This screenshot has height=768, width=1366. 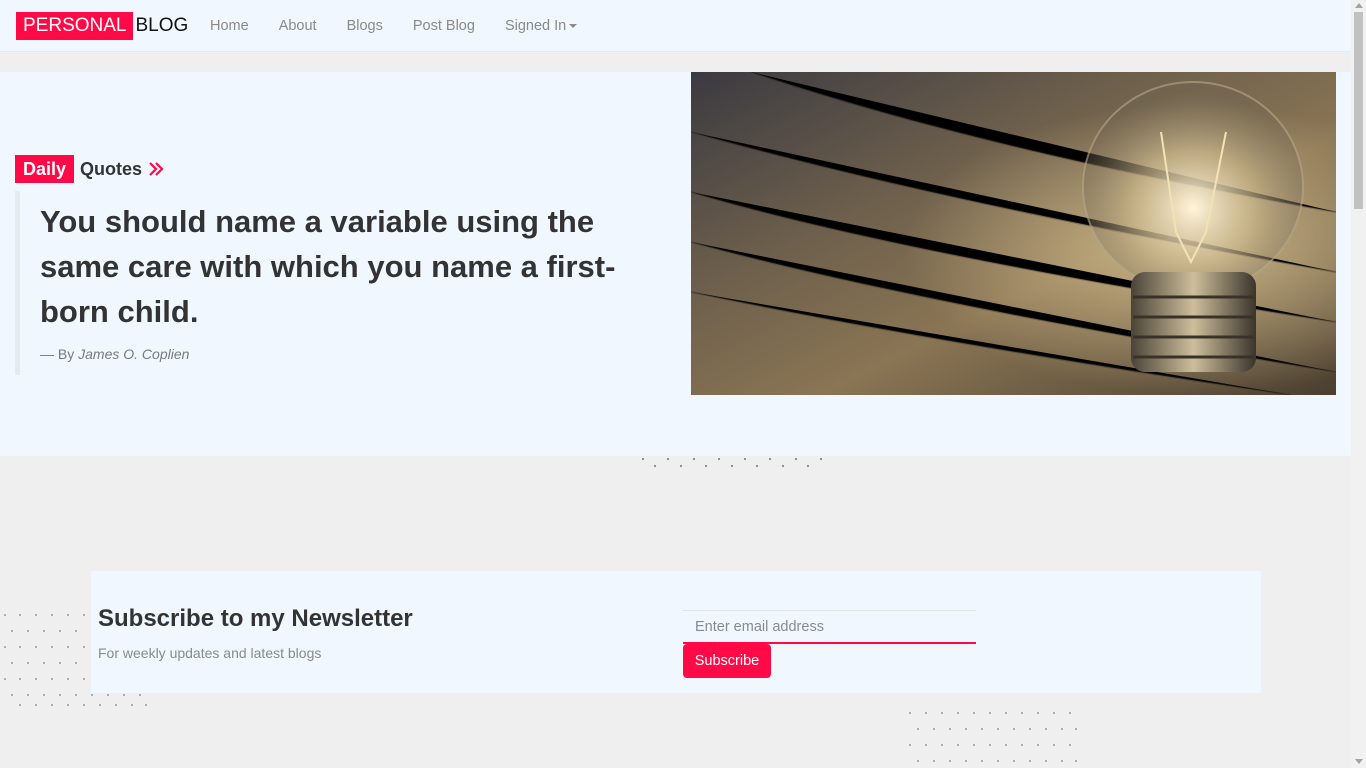 I want to click on page-scrollbar, so click(x=1358, y=384).